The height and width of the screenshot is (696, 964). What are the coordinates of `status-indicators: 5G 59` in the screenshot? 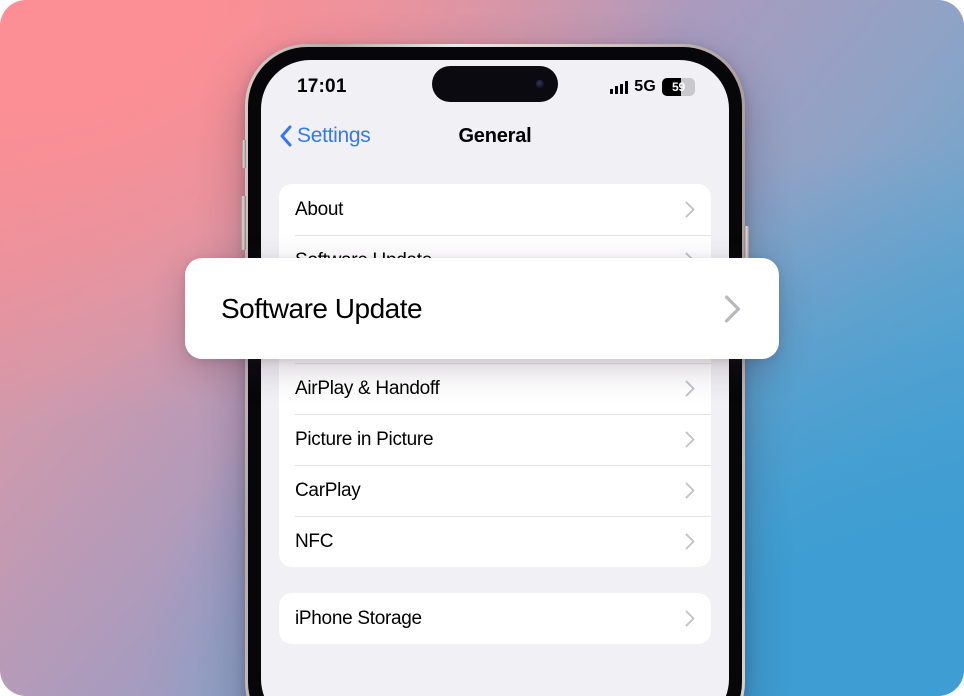 It's located at (652, 87).